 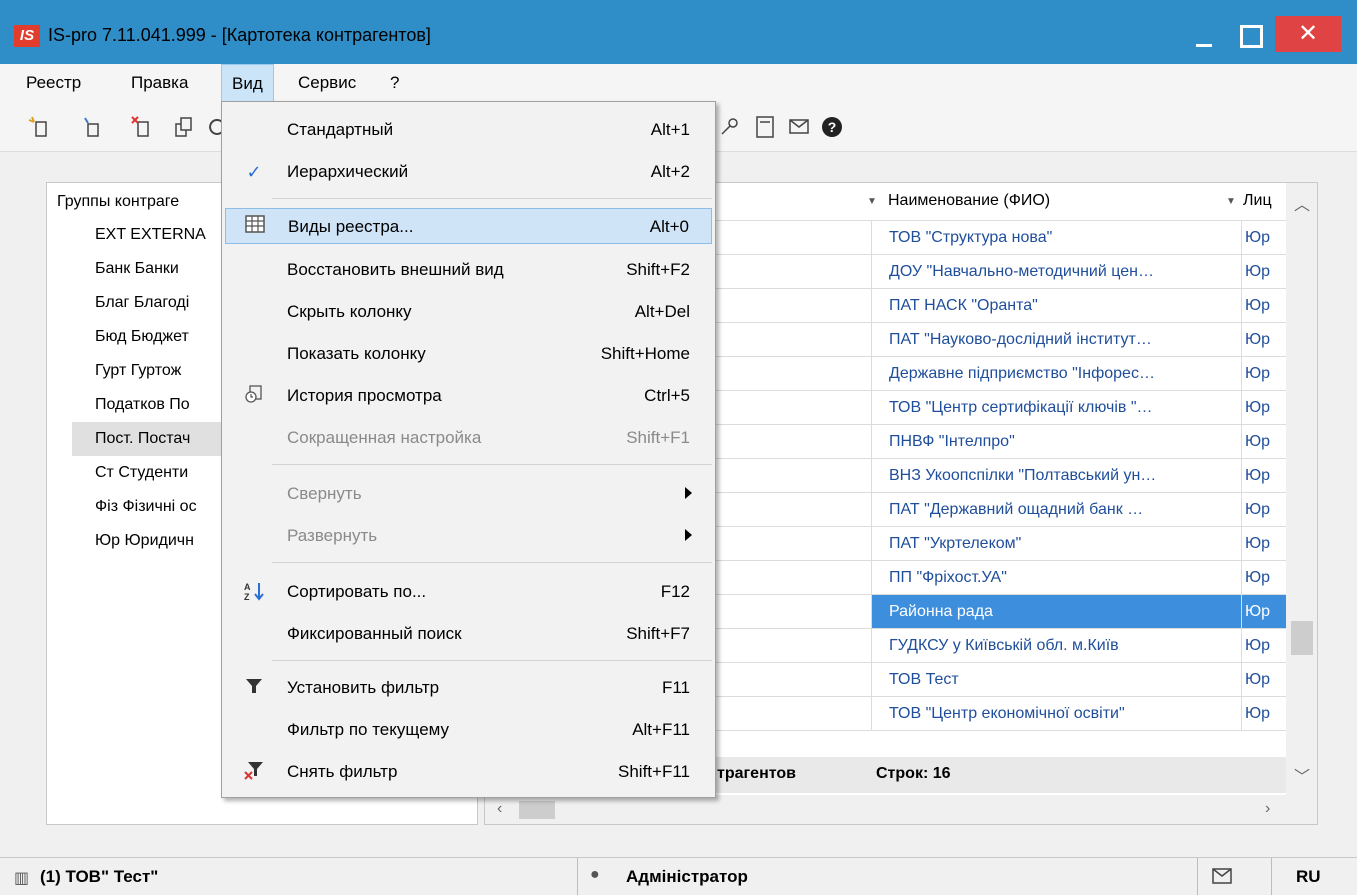 What do you see at coordinates (468, 688) in the screenshot?
I see `menu-item-set-filter: Установить фильтр F11` at bounding box center [468, 688].